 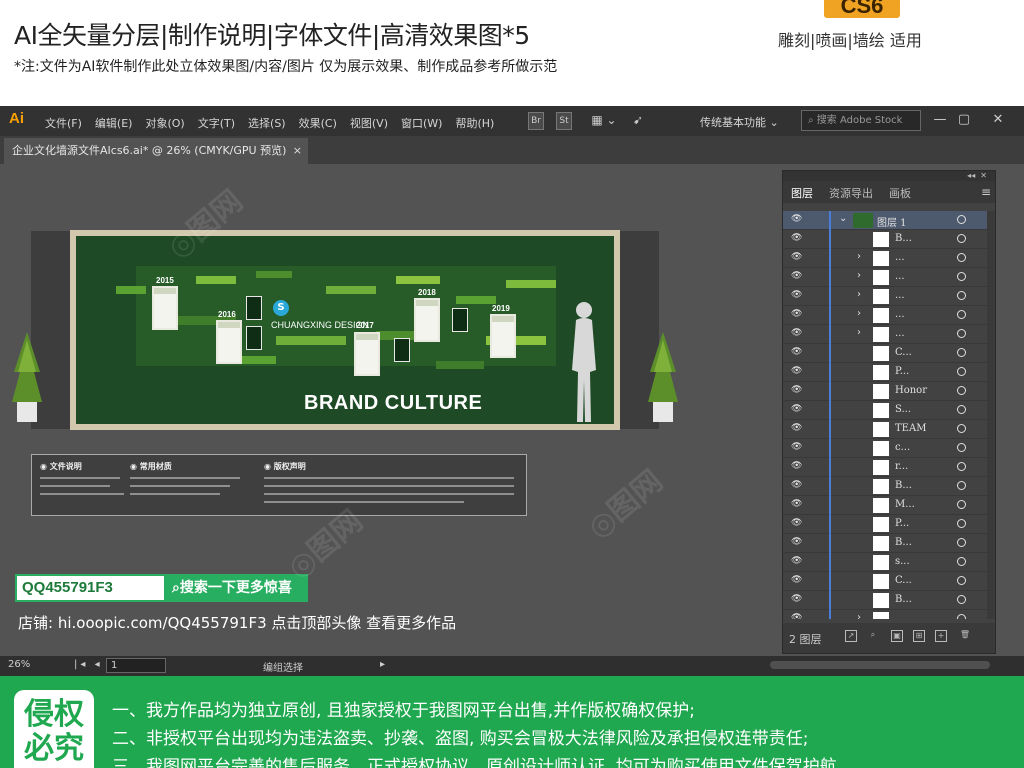 What do you see at coordinates (297, 151) in the screenshot?
I see `close-tab-icon: ×` at bounding box center [297, 151].